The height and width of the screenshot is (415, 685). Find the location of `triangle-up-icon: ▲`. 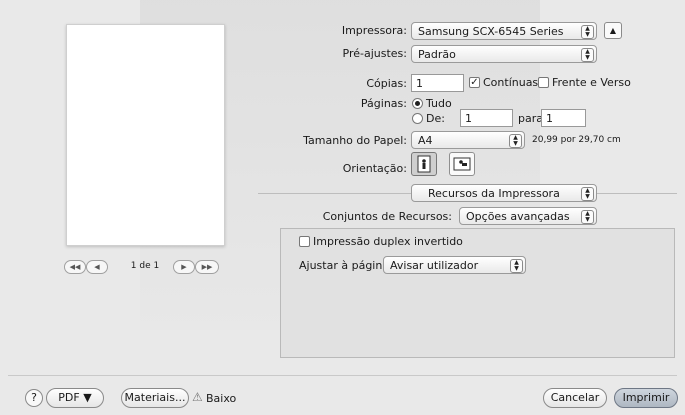

triangle-up-icon: ▲ is located at coordinates (613, 30).